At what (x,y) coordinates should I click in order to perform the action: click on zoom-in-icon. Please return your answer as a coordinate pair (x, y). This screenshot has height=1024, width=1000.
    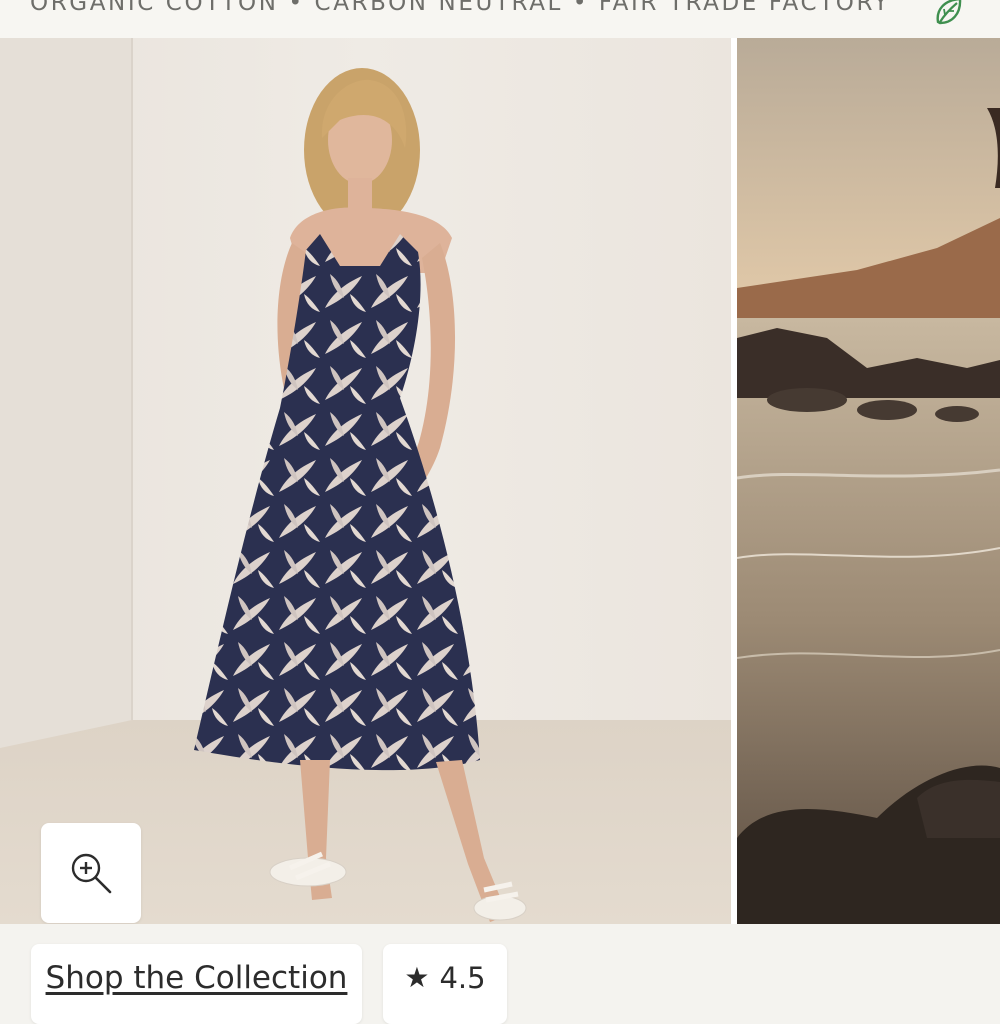
    Looking at the image, I should click on (91, 873).